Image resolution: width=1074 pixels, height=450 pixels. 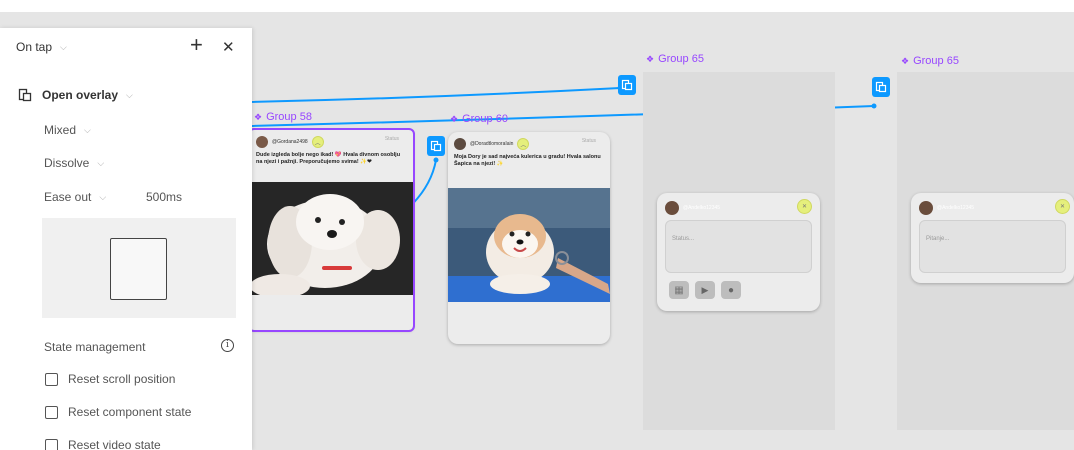 I want to click on reset-video-checkbox: Reset video state, so click(x=103, y=444).